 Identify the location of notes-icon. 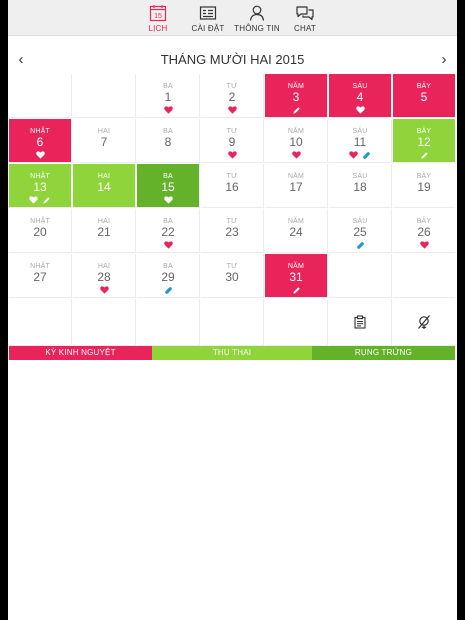
(360, 322).